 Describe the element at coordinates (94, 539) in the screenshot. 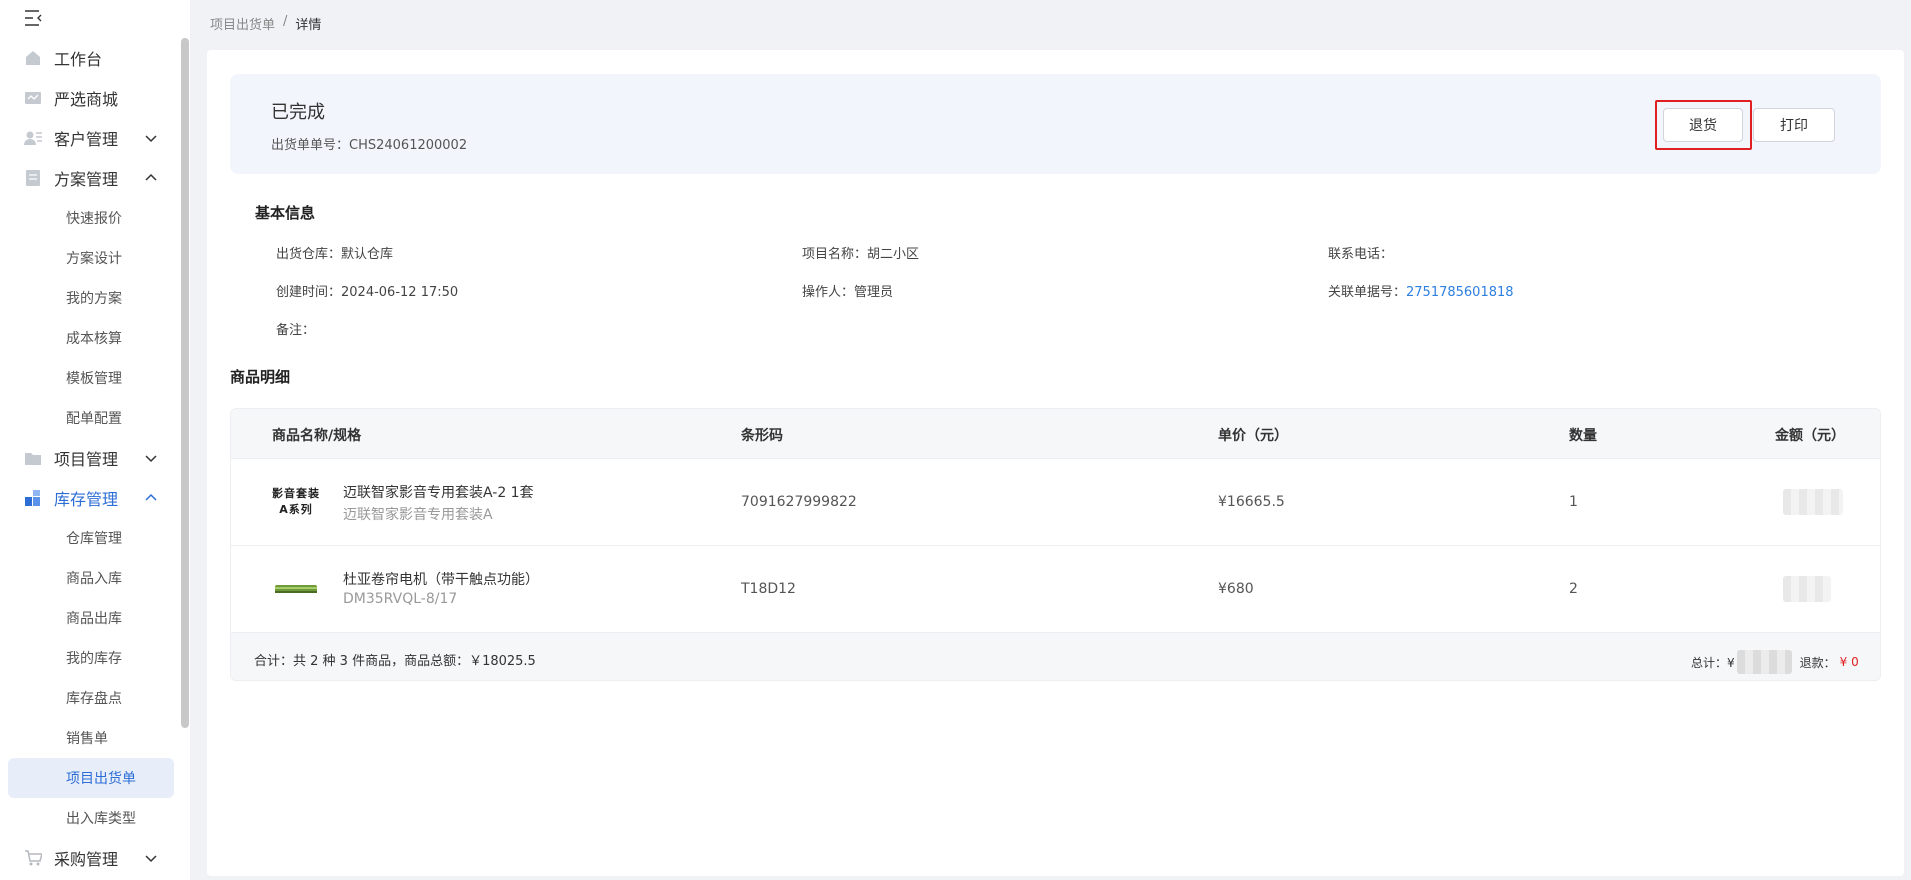

I see `sidebar-subitem-label: 仓库管理` at that location.